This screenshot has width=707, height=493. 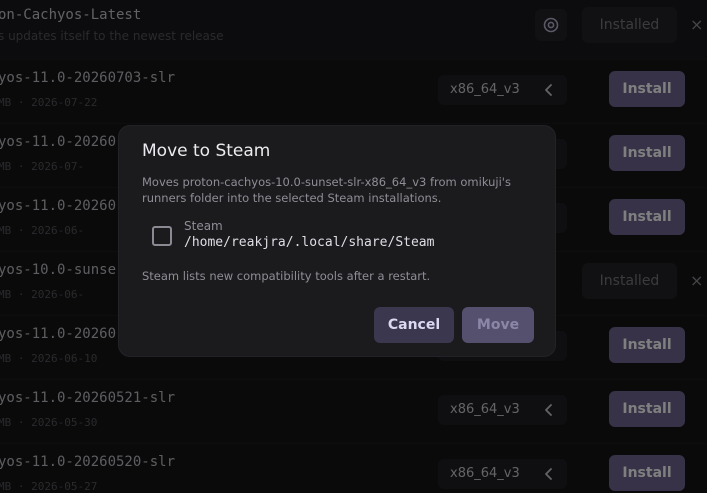 What do you see at coordinates (309, 242) in the screenshot?
I see `steam-option-path: /home/reakjra/.local/share/Steam` at bounding box center [309, 242].